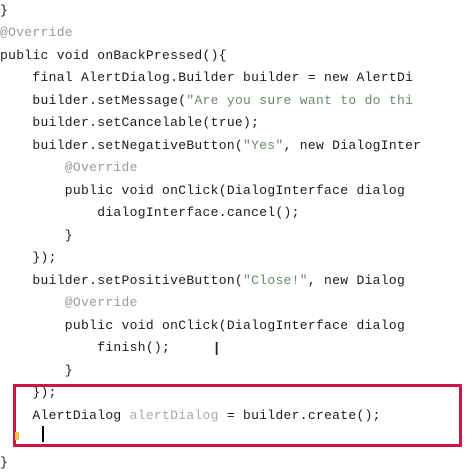  Describe the element at coordinates (43, 434) in the screenshot. I see `text-caret` at that location.